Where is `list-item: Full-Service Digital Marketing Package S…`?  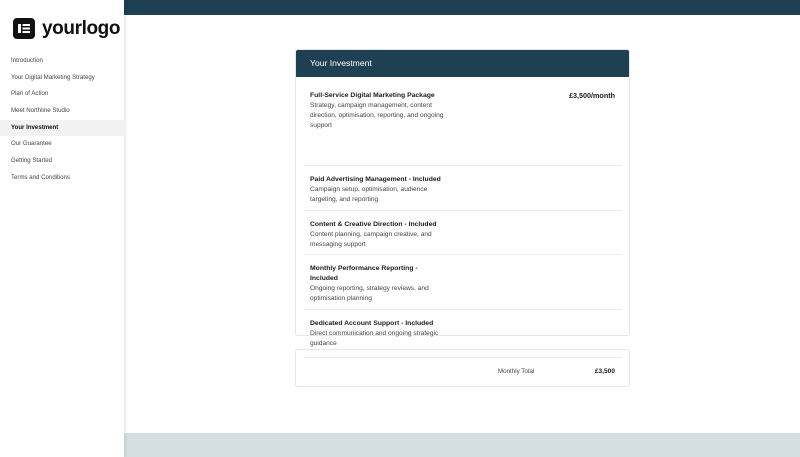 list-item: Full-Service Digital Marketing Package S… is located at coordinates (462, 111).